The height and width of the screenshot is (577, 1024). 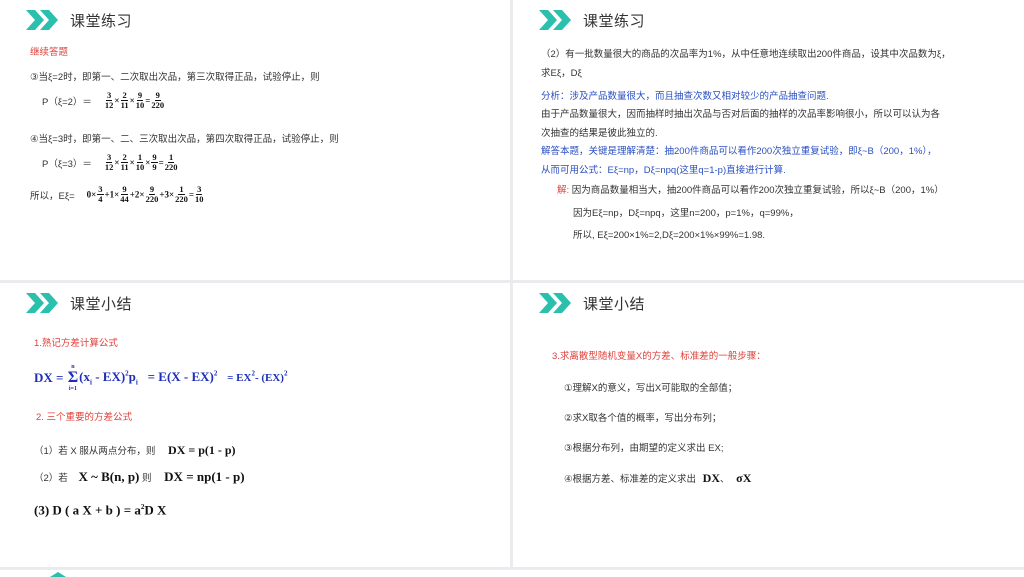 What do you see at coordinates (744, 478) in the screenshot?
I see `sigma-x-symbol: σX` at bounding box center [744, 478].